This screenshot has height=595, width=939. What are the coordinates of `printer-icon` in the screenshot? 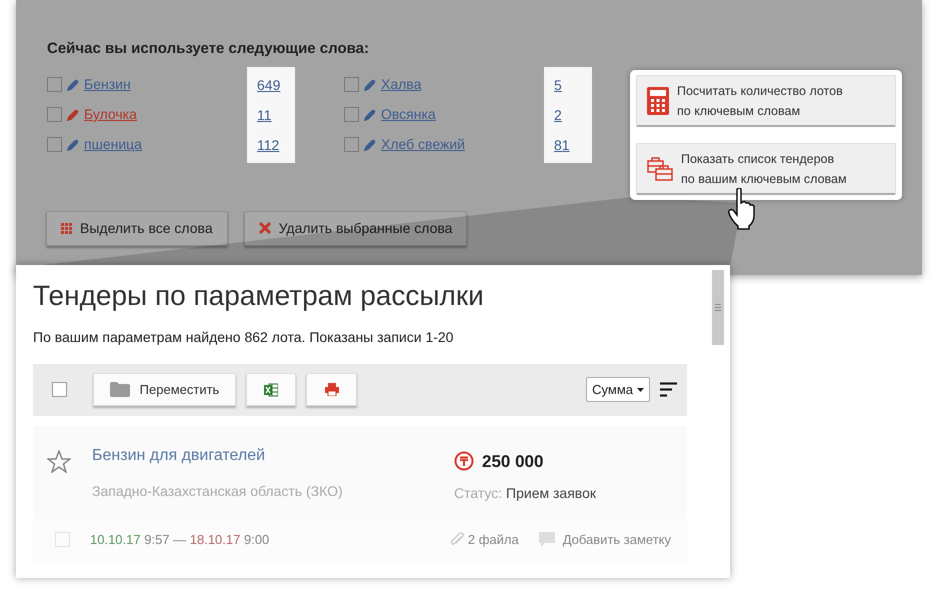 It's located at (331, 389).